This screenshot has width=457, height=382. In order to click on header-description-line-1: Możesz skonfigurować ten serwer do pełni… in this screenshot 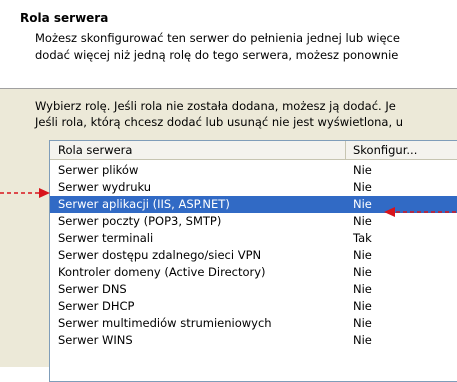, I will do `click(217, 38)`.